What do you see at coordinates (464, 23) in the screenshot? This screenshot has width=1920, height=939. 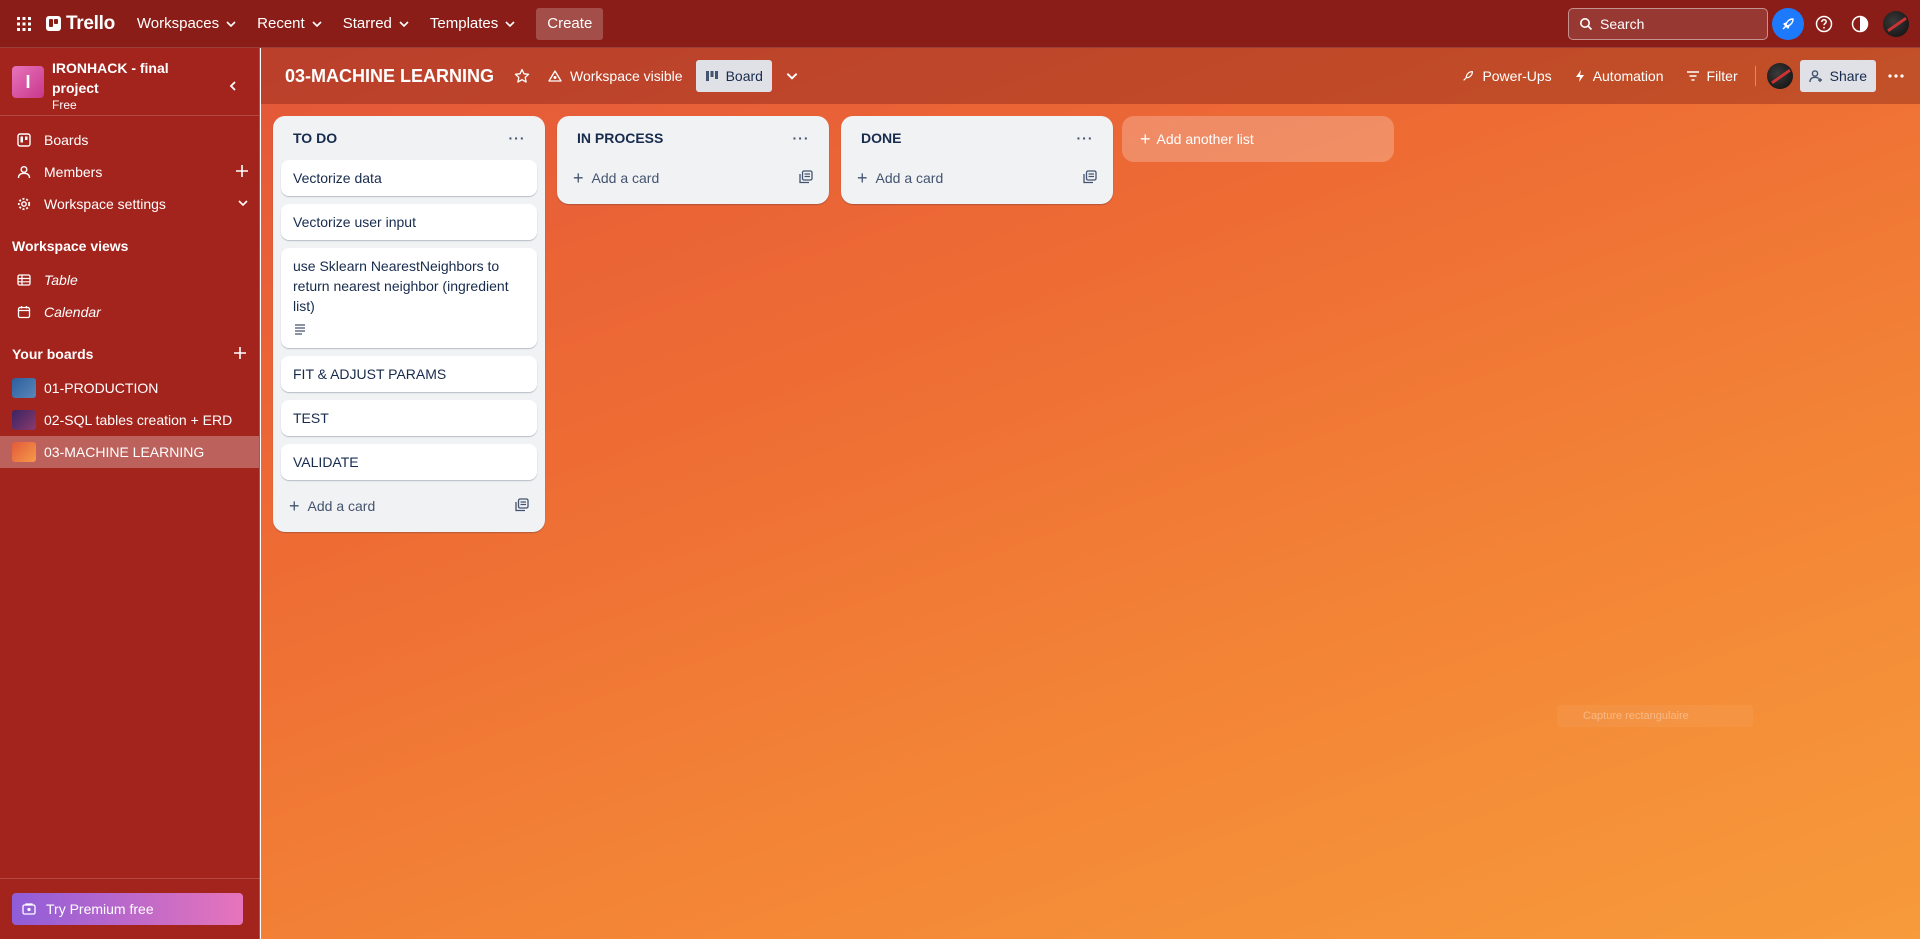 I see `nav-templates-label: Templates` at bounding box center [464, 23].